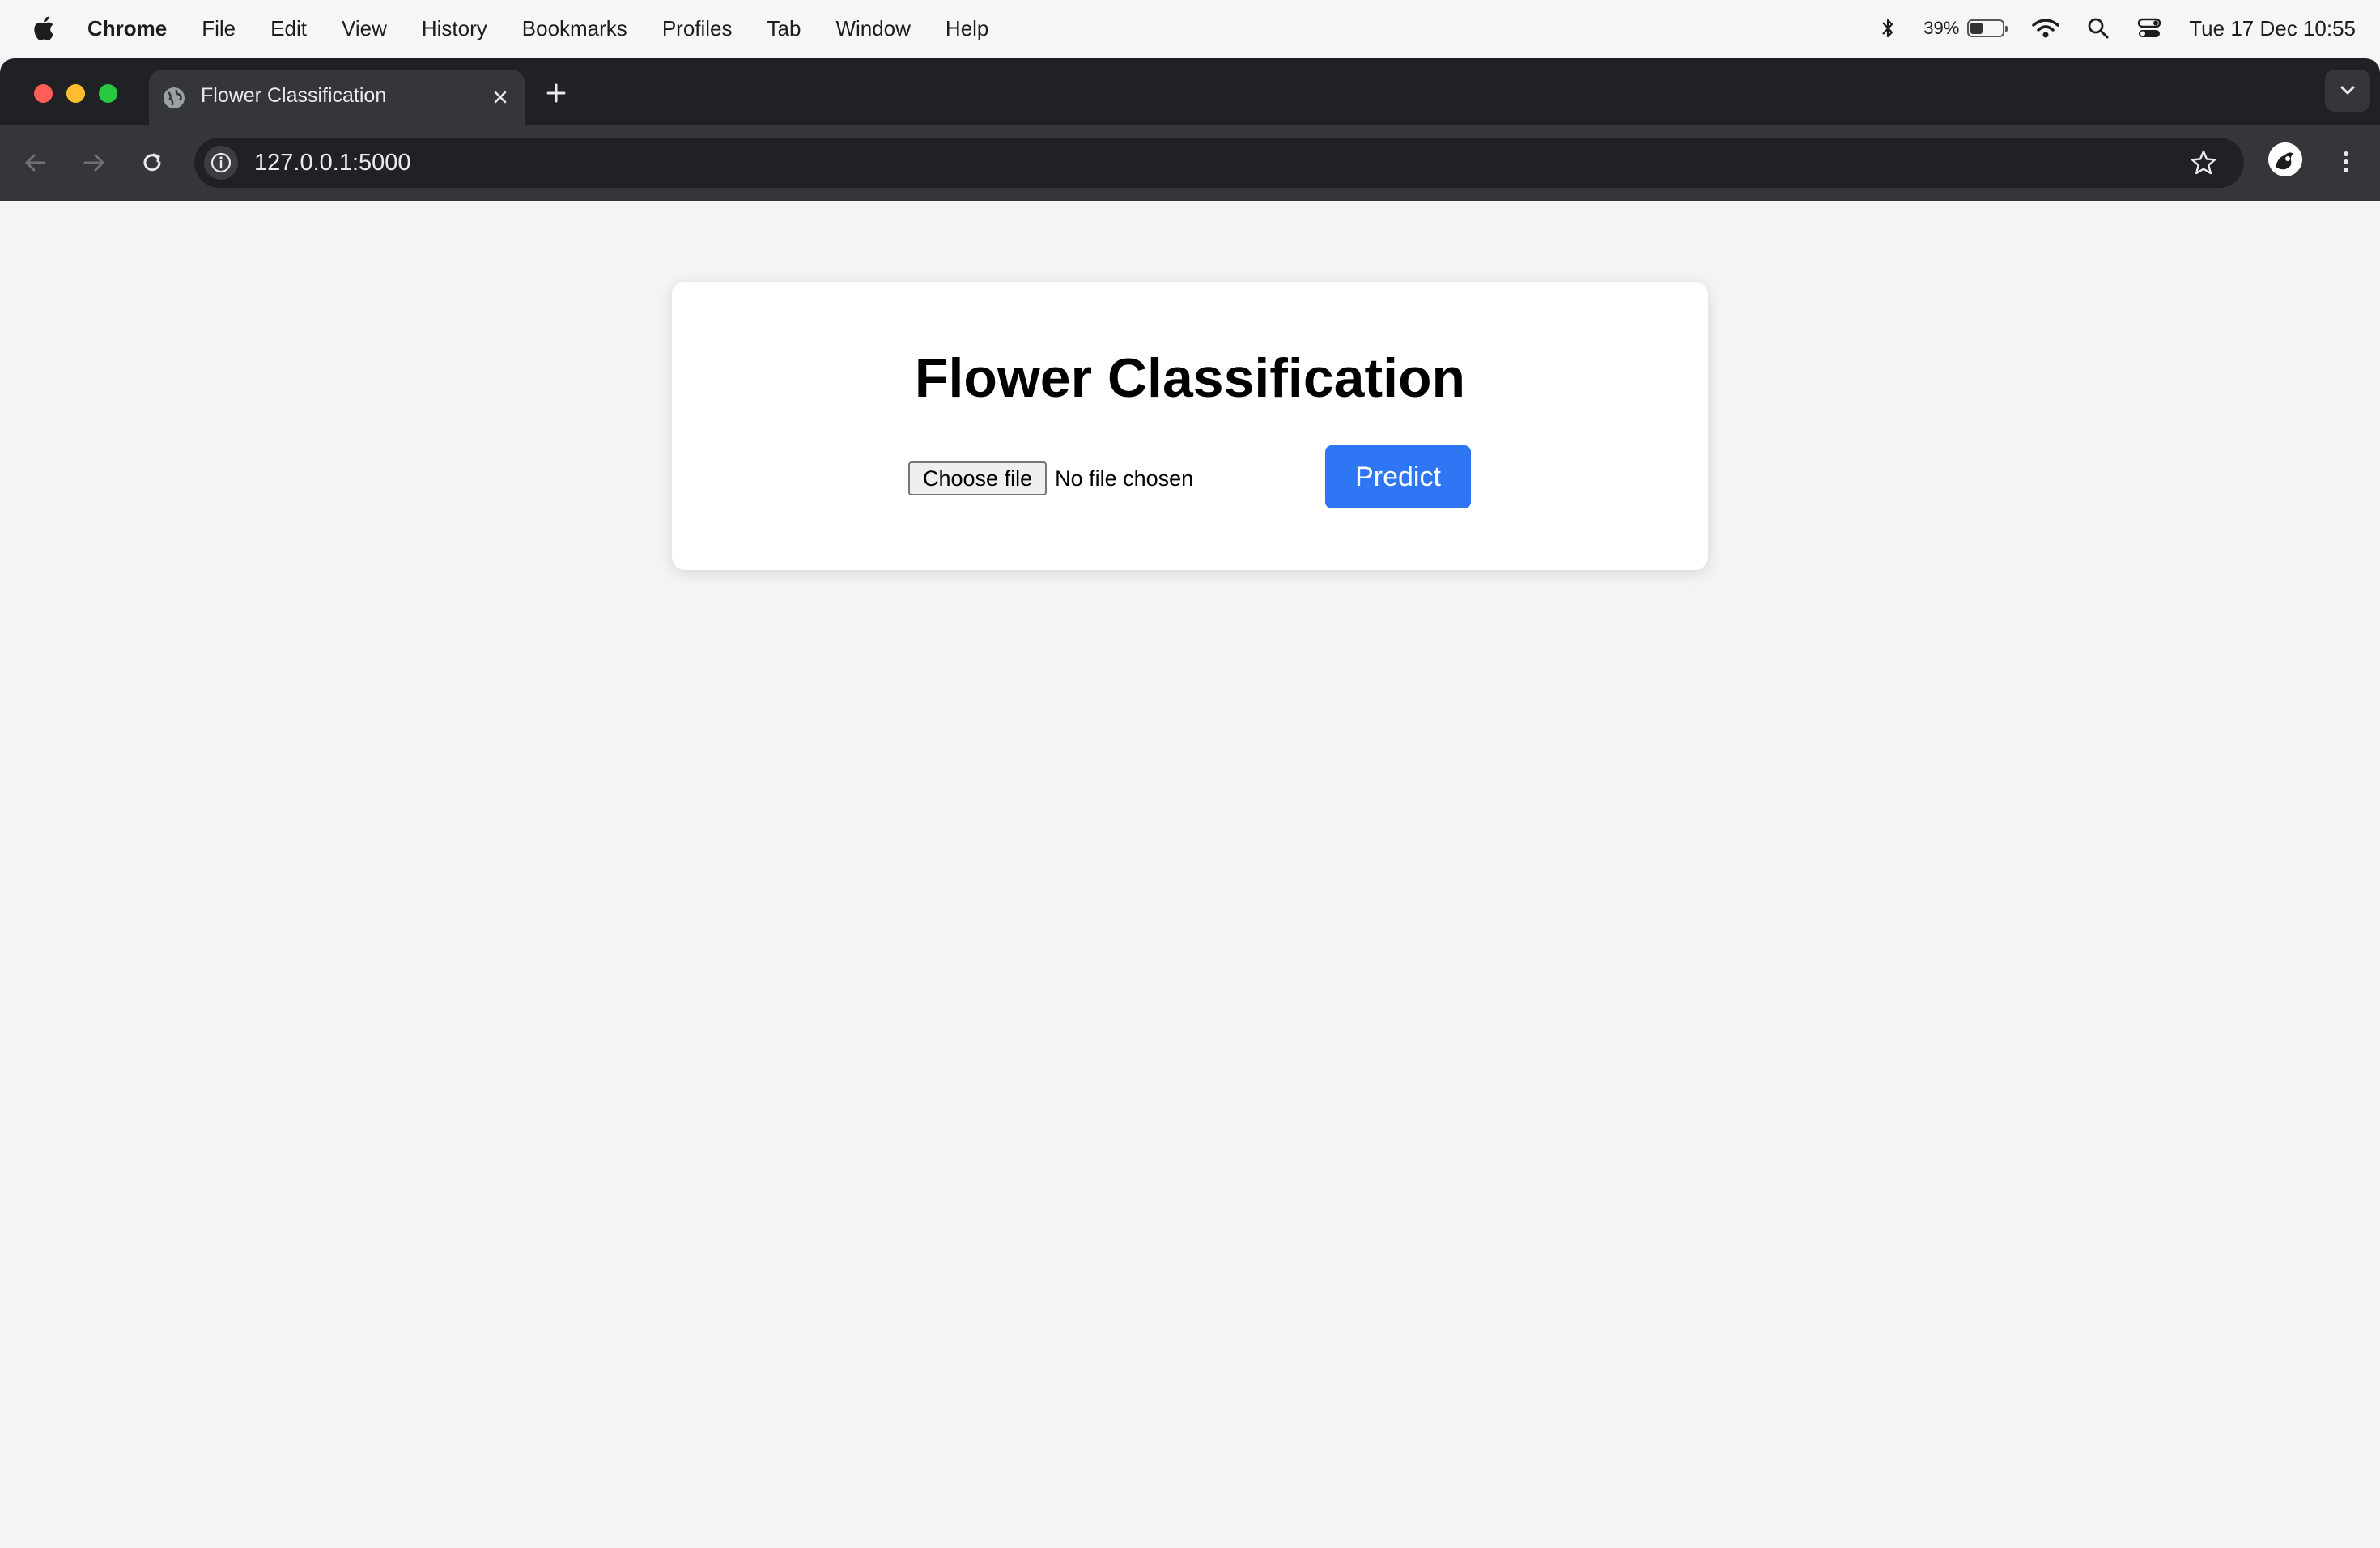  I want to click on battery-percent: 39%, so click(1942, 28).